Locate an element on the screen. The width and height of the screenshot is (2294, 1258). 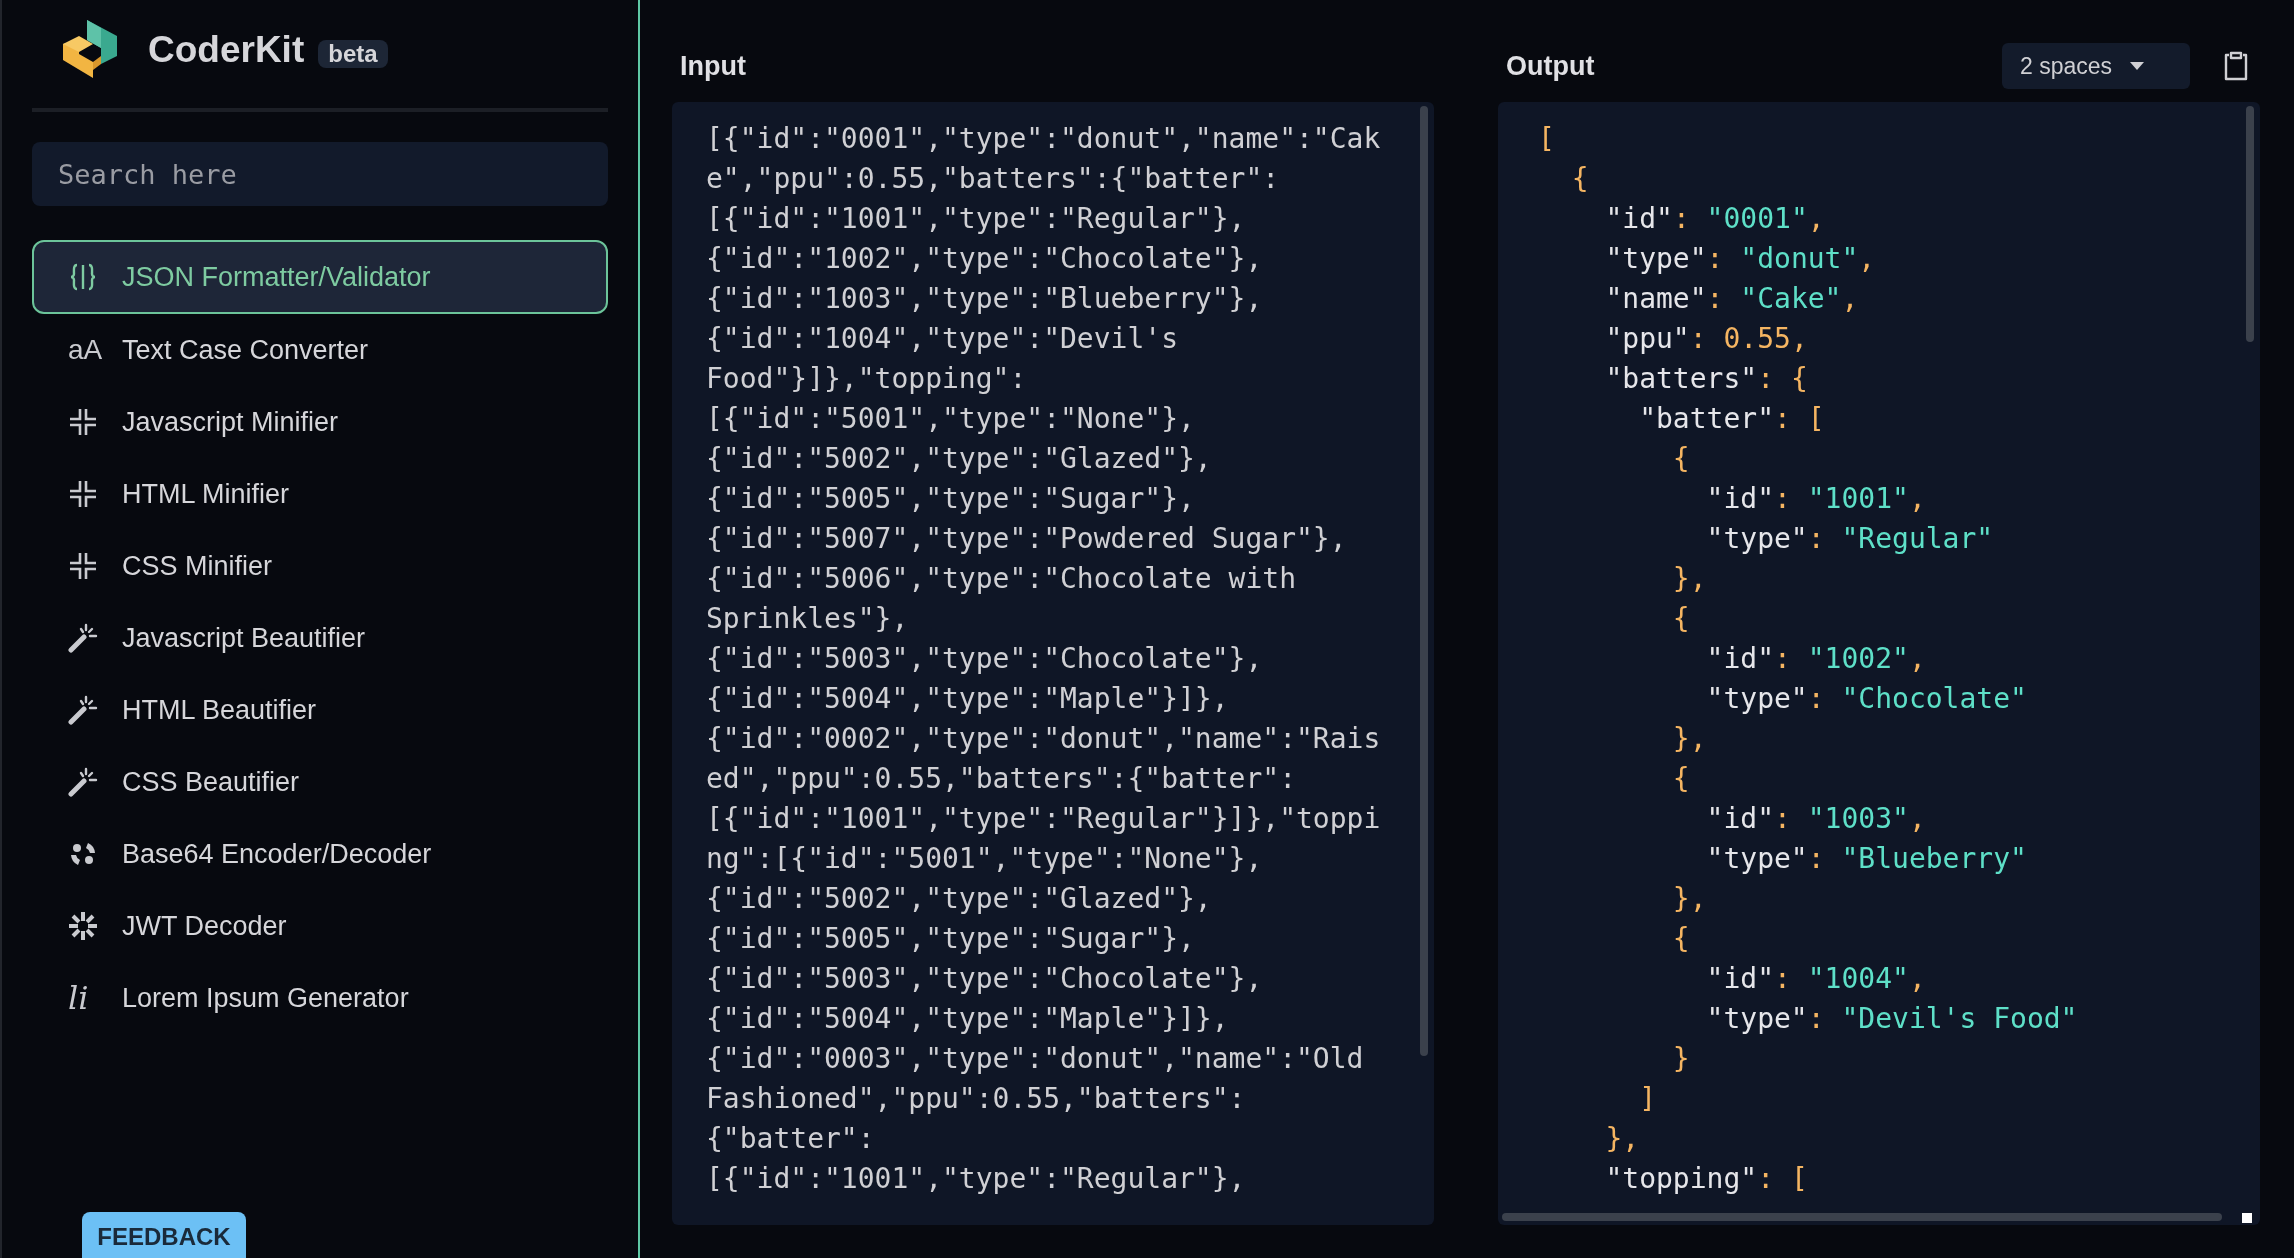
feedback-button: FEEDBACK is located at coordinates (164, 1235).